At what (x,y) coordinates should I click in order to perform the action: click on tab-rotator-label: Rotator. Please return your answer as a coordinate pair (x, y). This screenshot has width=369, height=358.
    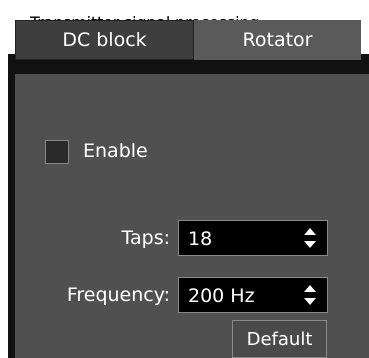
    Looking at the image, I should click on (277, 40).